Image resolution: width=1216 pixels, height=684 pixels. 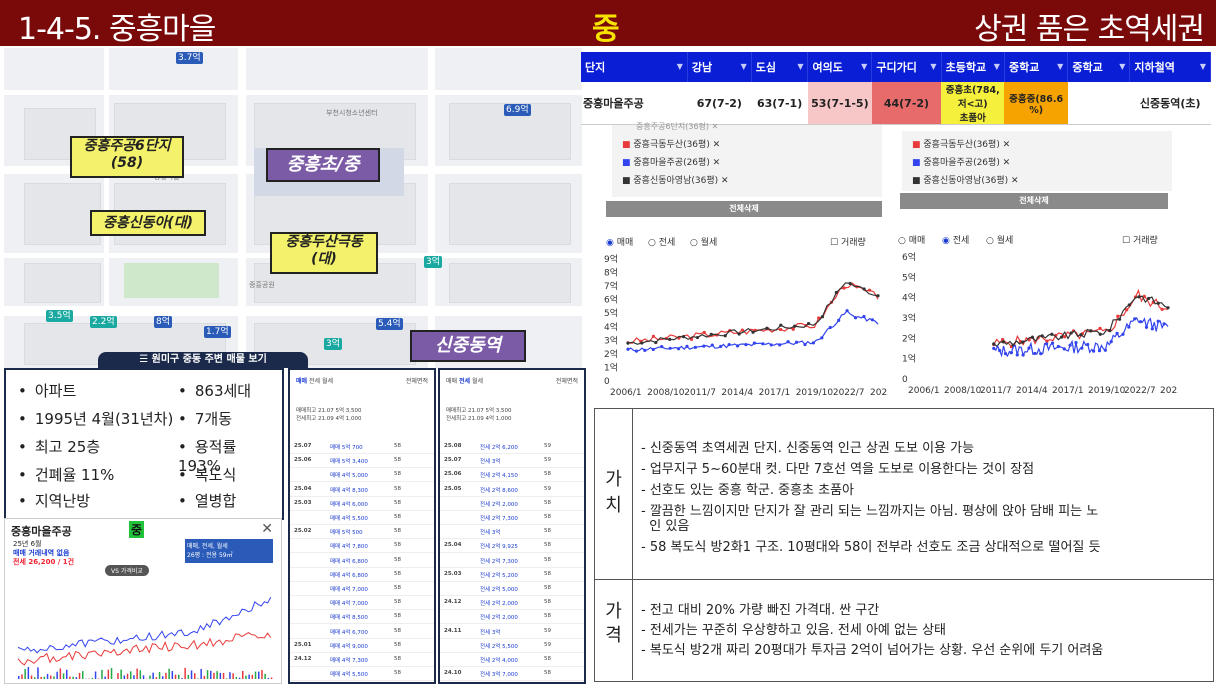 What do you see at coordinates (512, 660) in the screenshot?
I see `table-row: 전세 2억 4,000 58` at bounding box center [512, 660].